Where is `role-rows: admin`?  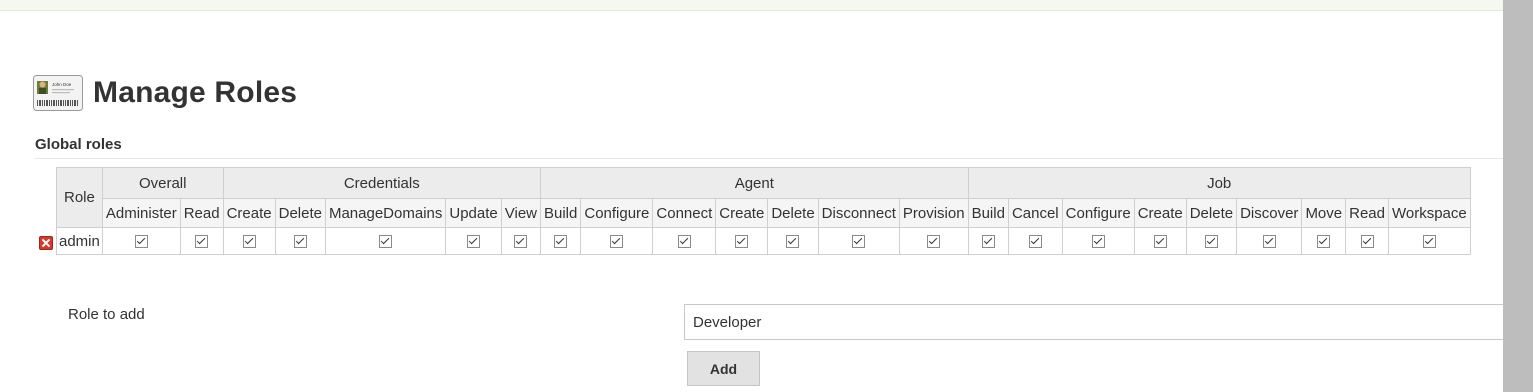
role-rows: admin is located at coordinates (763, 241).